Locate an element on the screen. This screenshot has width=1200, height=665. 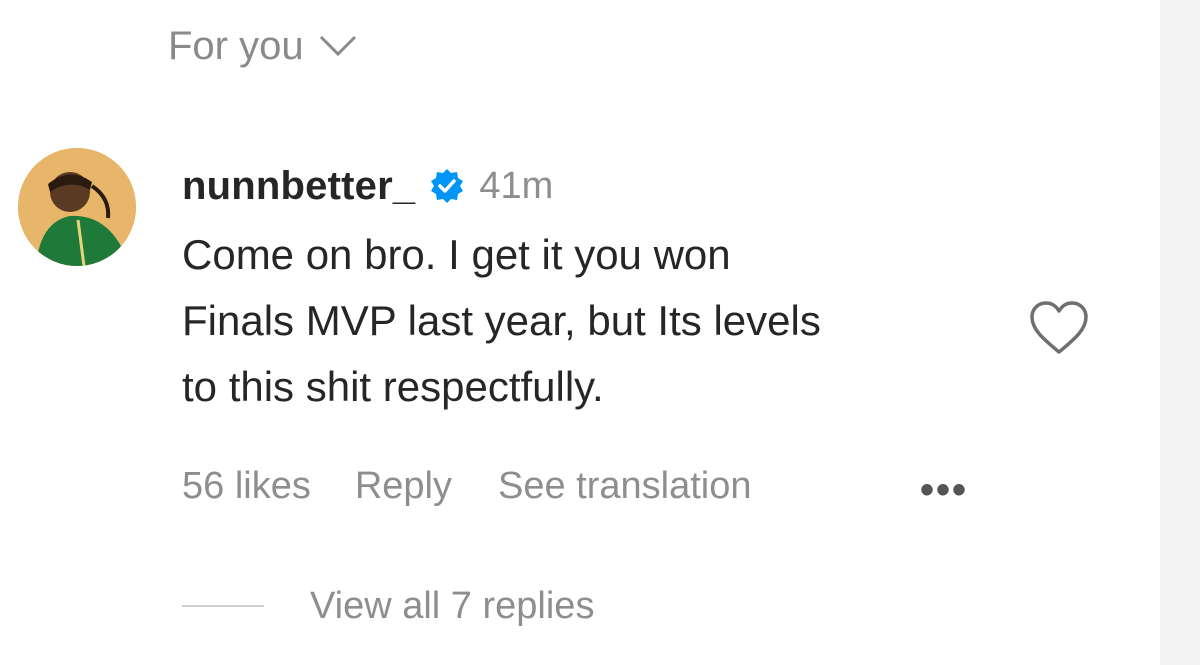
comment-meta: nunnbetter_ 41m is located at coordinates (592, 186).